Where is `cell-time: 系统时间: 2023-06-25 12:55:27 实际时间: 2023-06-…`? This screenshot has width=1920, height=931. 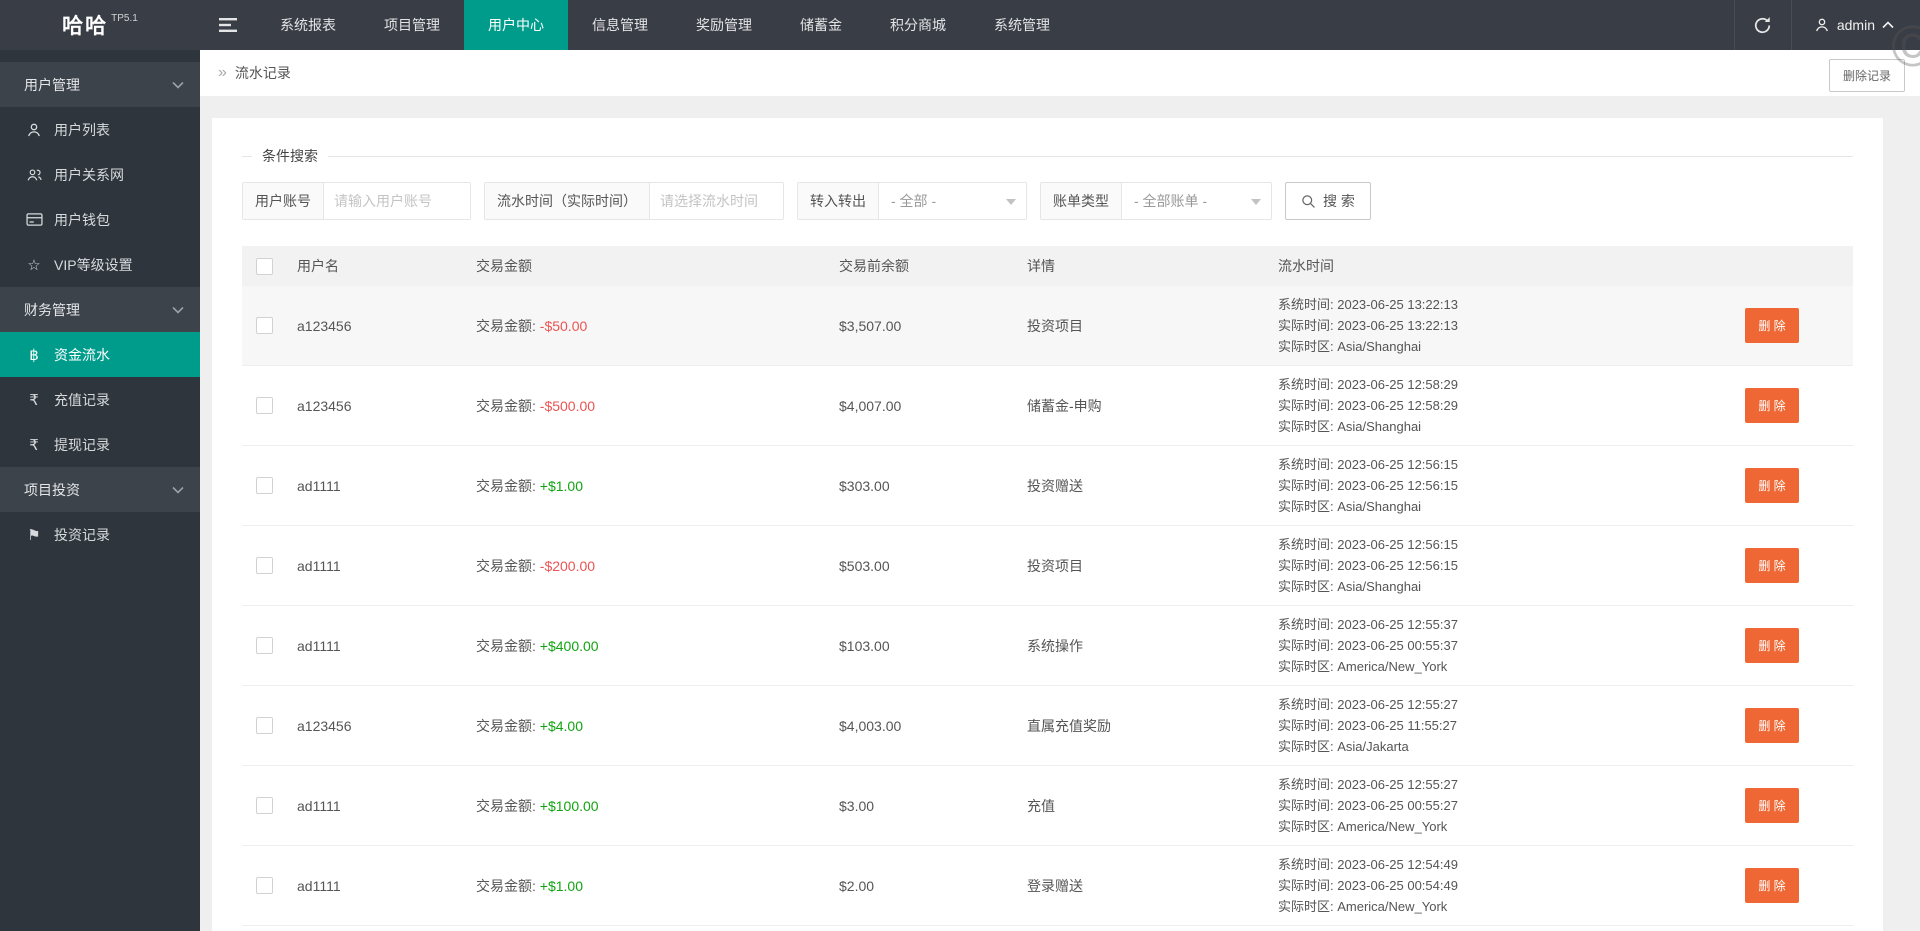 cell-time: 系统时间: 2023-06-25 12:55:27 实际时间: 2023-06-… is located at coordinates (1368, 725).